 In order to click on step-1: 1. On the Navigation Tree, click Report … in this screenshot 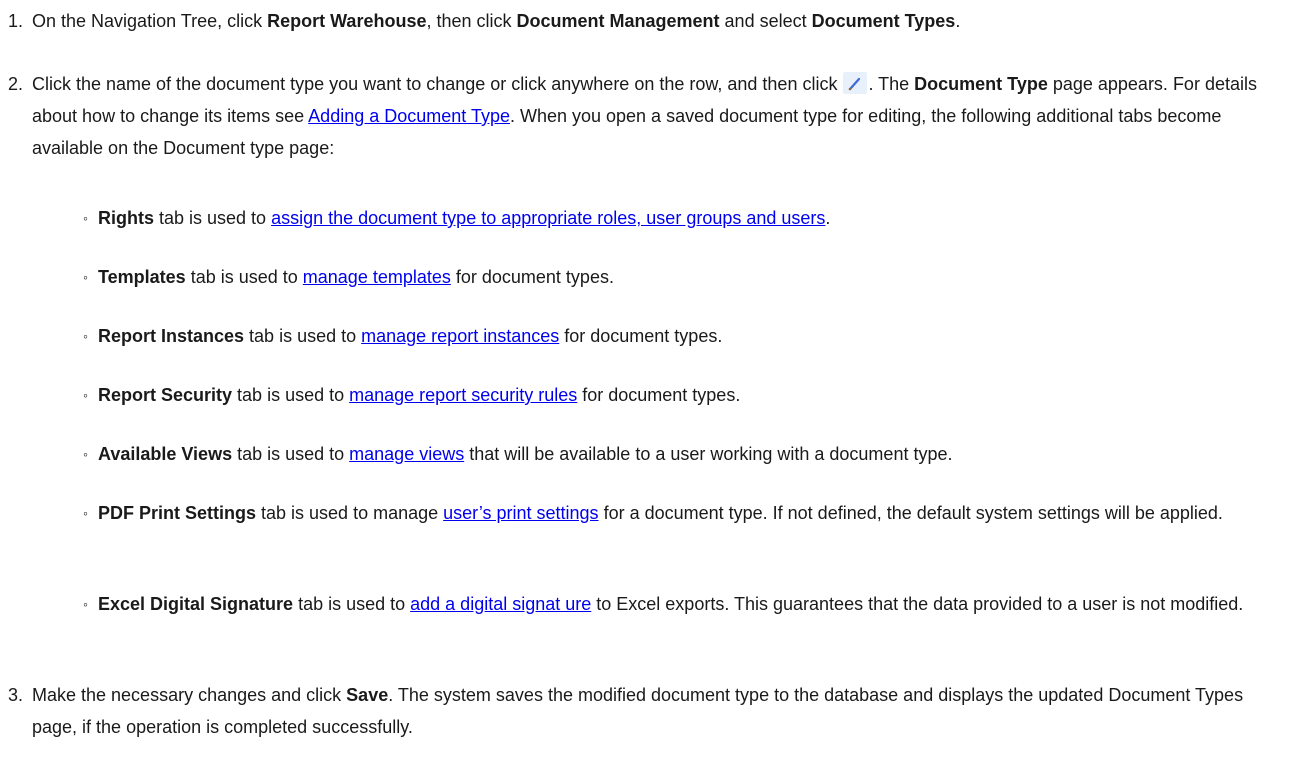, I will do `click(652, 21)`.